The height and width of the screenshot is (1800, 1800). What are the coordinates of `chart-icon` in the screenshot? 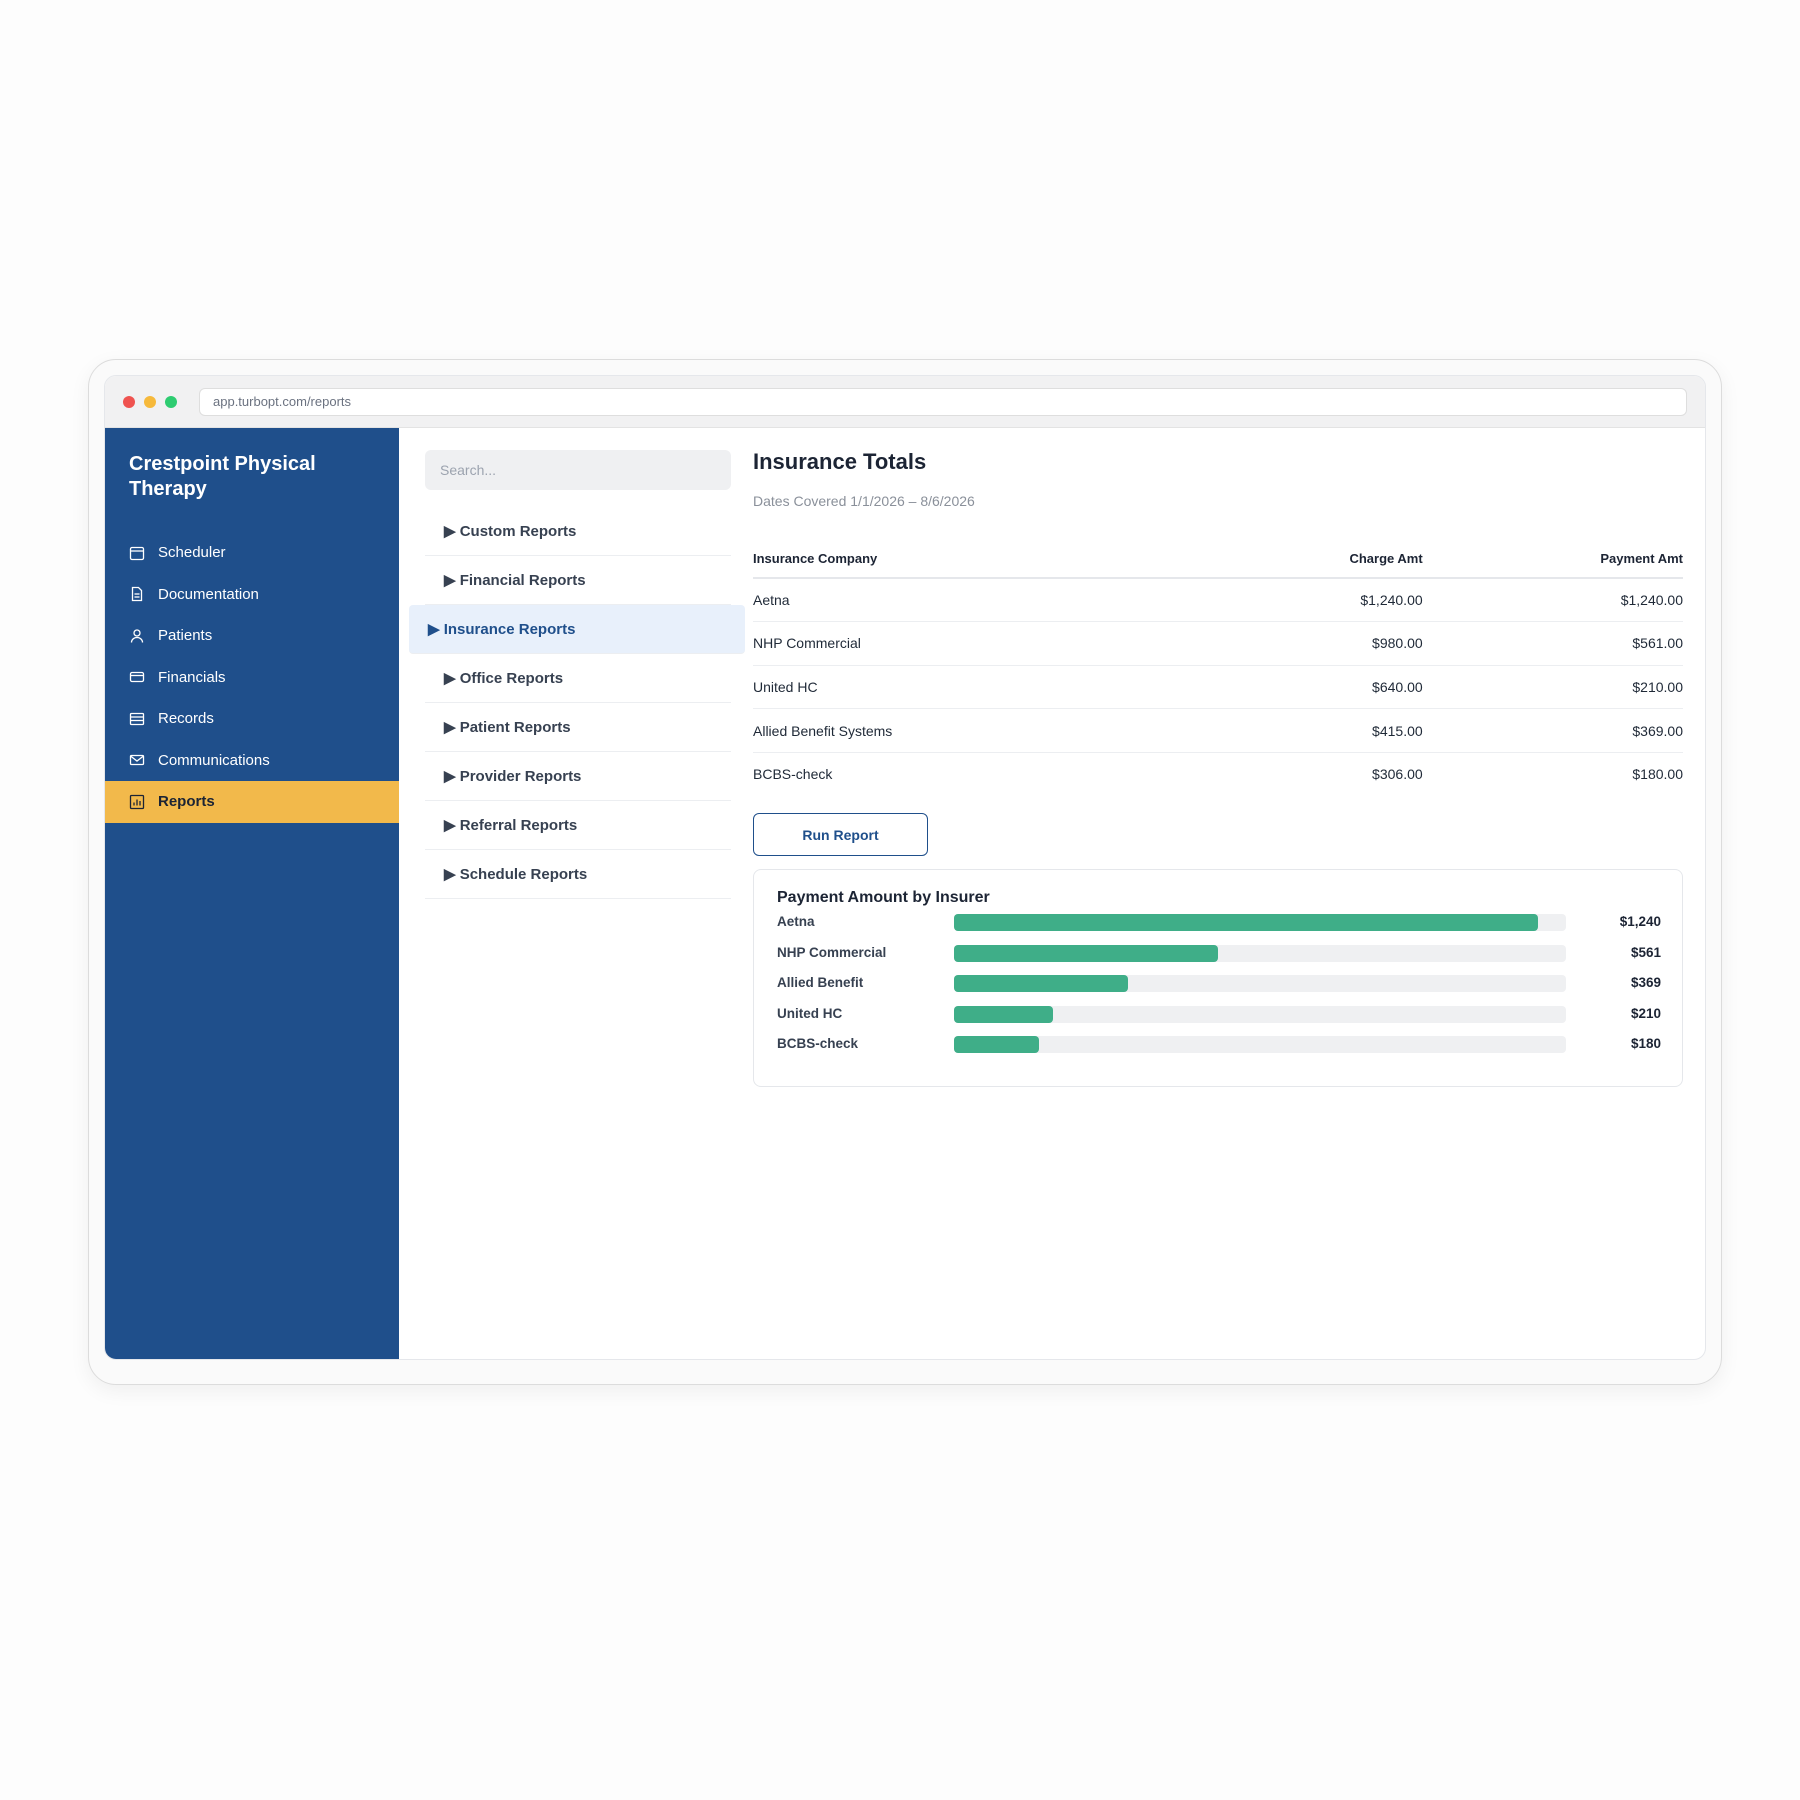 It's located at (137, 802).